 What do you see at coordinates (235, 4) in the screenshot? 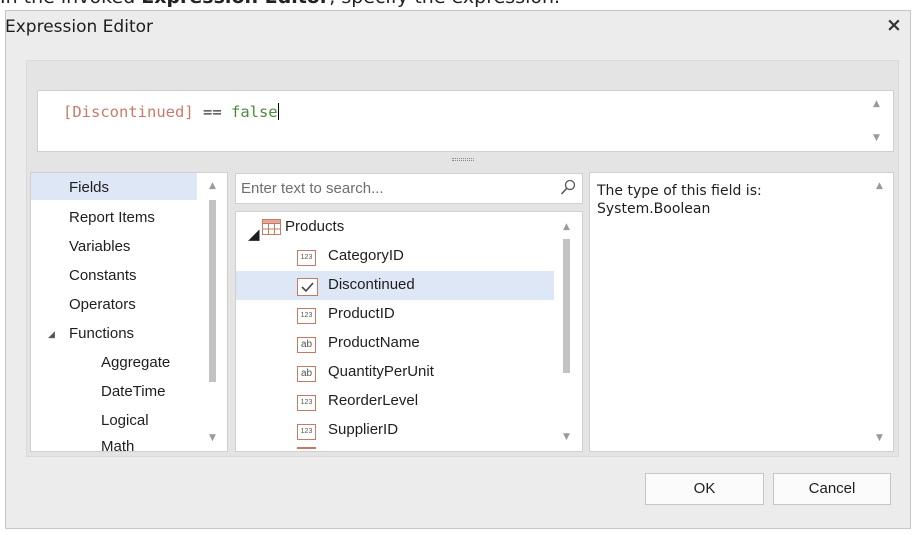
I see `instruction-bold: Expression Editor` at bounding box center [235, 4].